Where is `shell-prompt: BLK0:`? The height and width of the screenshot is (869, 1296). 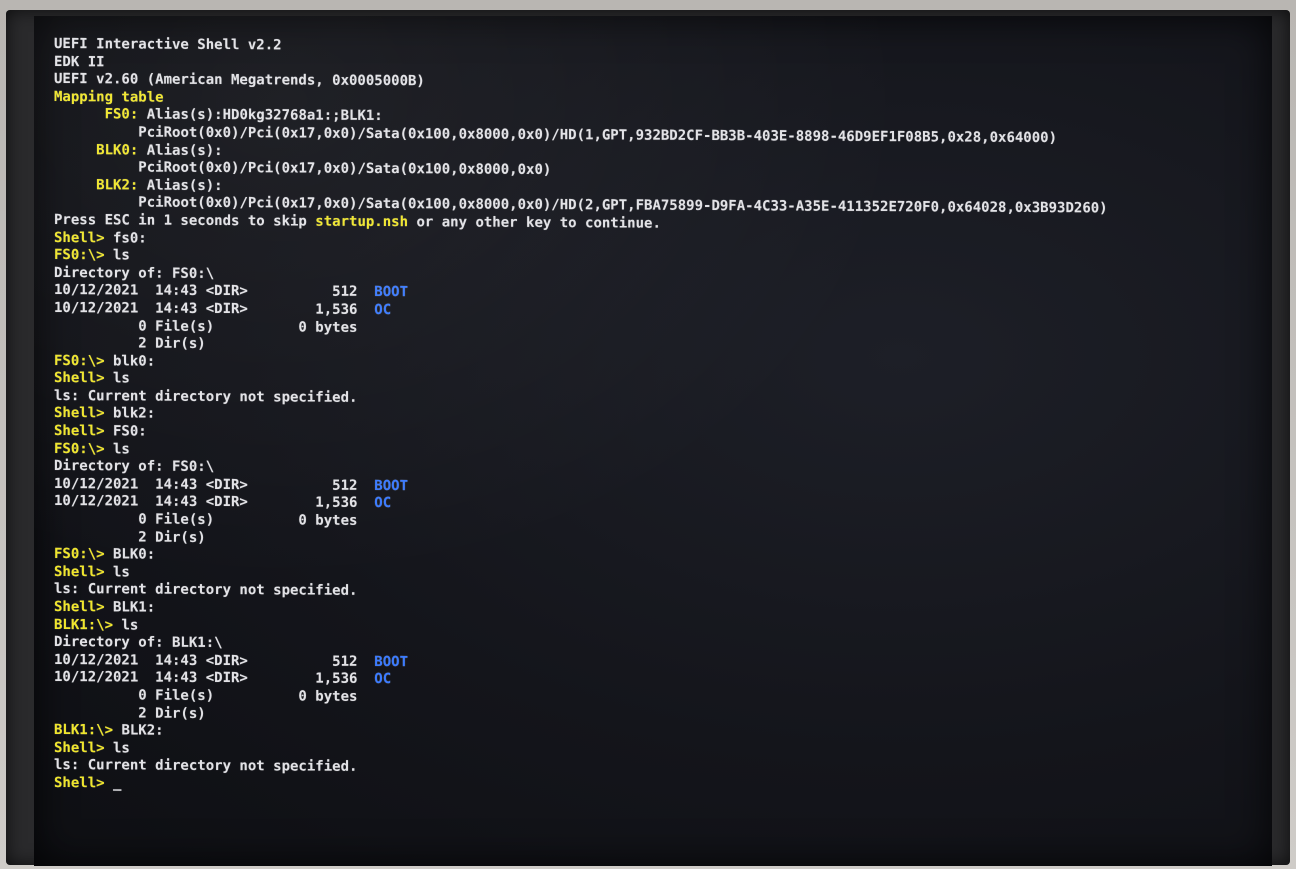 shell-prompt: BLK0: is located at coordinates (117, 150).